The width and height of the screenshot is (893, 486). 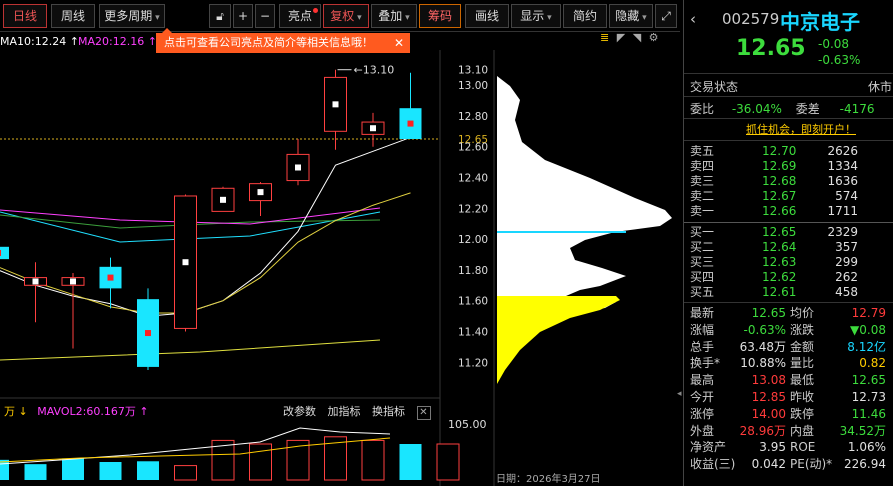 I want to click on stock-code: 002579, so click(x=751, y=19).